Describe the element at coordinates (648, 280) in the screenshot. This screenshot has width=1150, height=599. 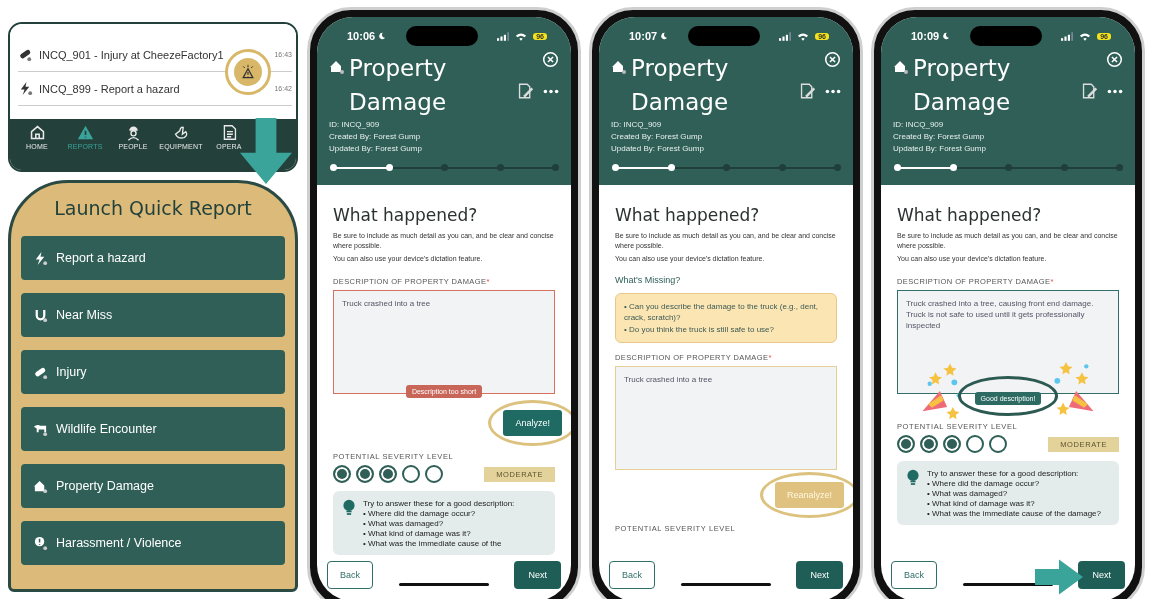
I see `missing-heading: What's Missing?` at that location.